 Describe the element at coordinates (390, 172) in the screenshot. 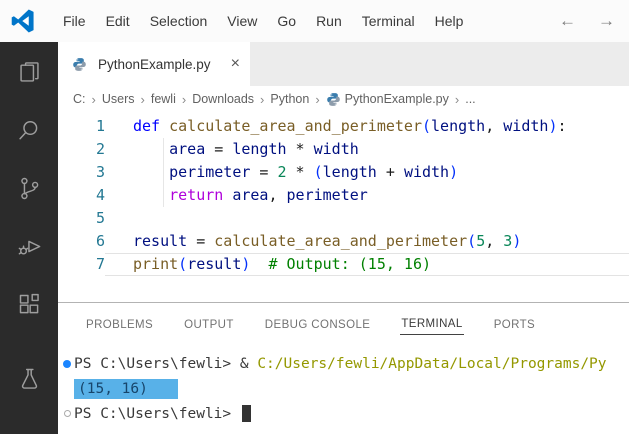

I see `code-token: +` at that location.